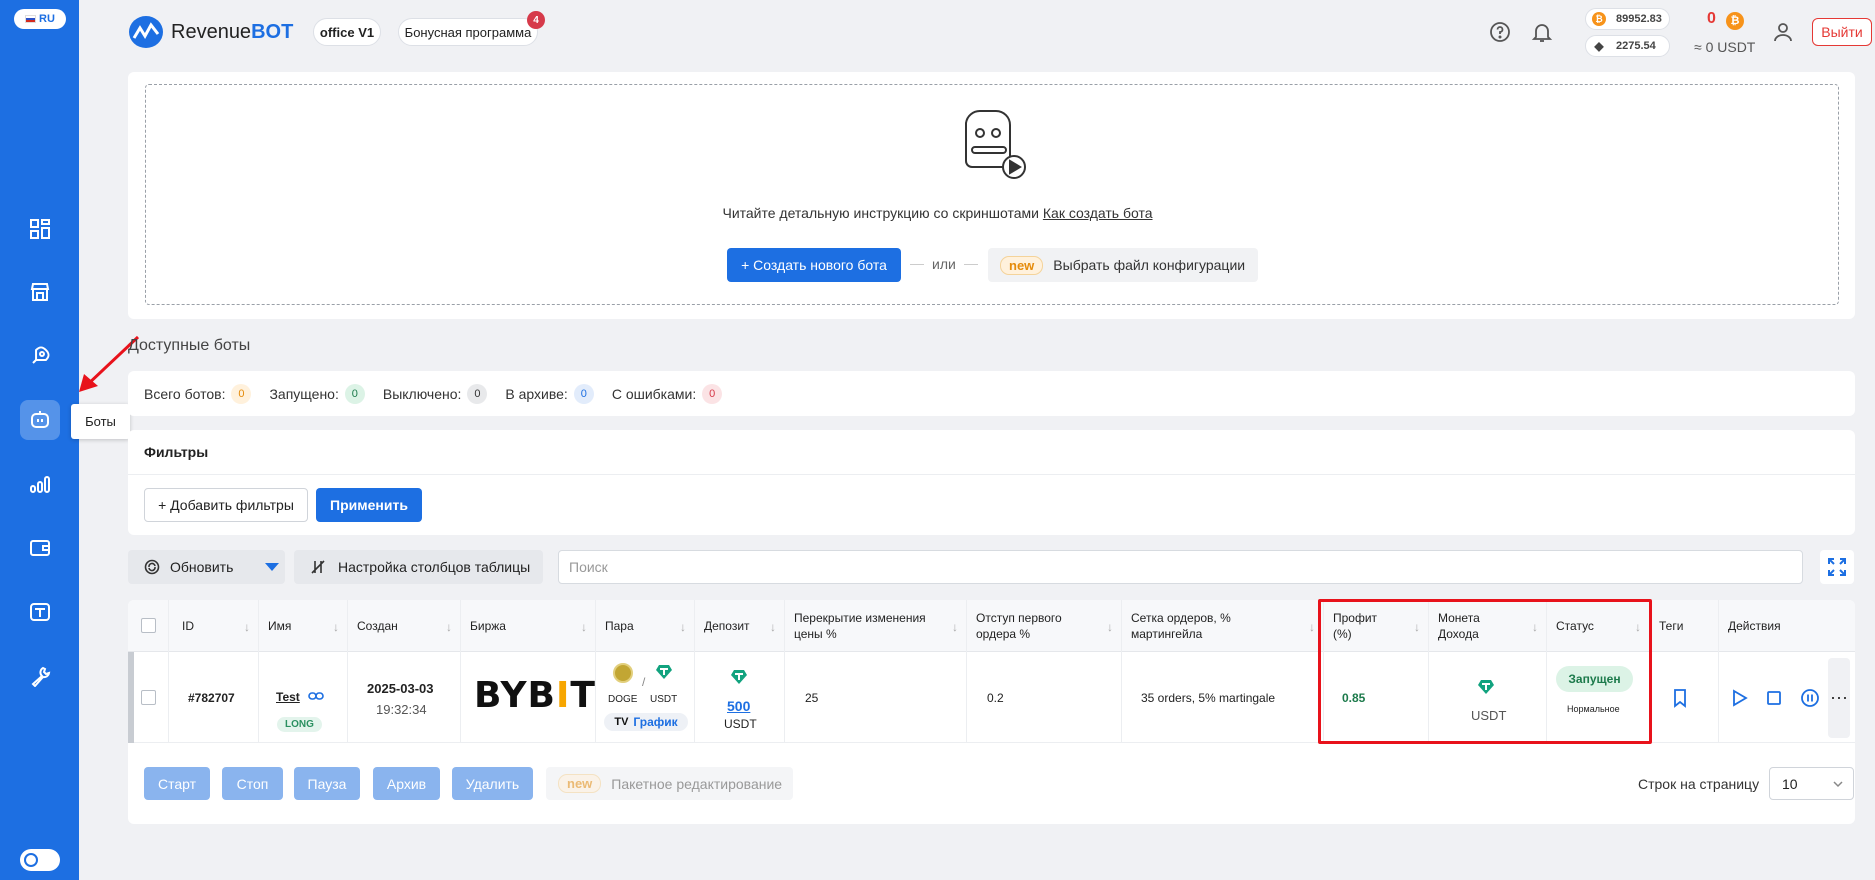  What do you see at coordinates (148, 697) in the screenshot?
I see `row-checkbox` at bounding box center [148, 697].